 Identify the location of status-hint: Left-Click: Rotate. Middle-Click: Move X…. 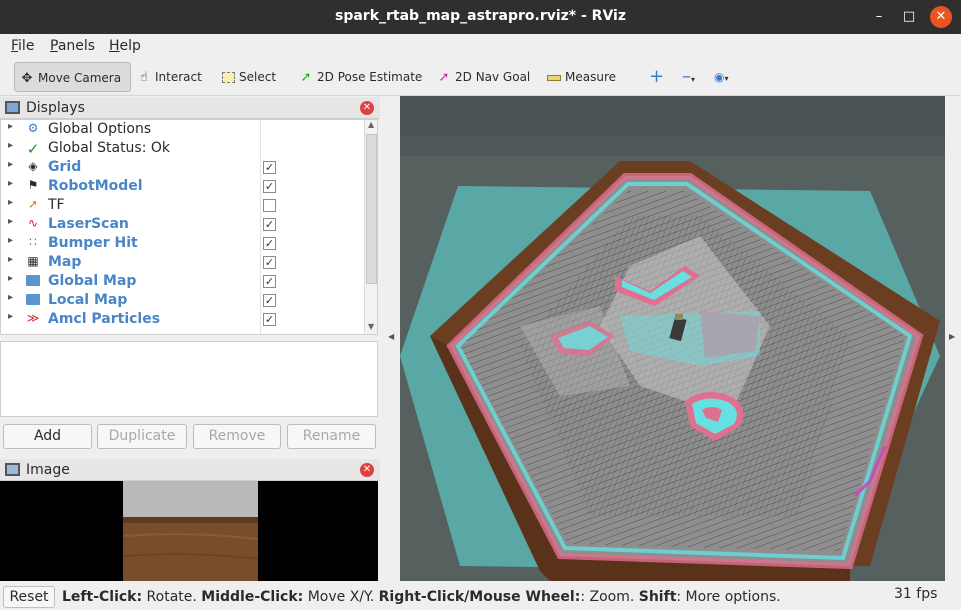
(421, 597).